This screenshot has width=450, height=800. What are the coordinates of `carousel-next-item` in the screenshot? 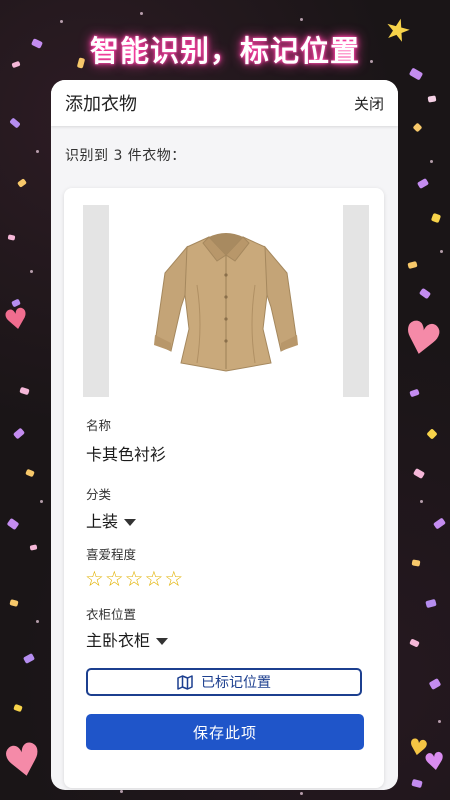 It's located at (356, 301).